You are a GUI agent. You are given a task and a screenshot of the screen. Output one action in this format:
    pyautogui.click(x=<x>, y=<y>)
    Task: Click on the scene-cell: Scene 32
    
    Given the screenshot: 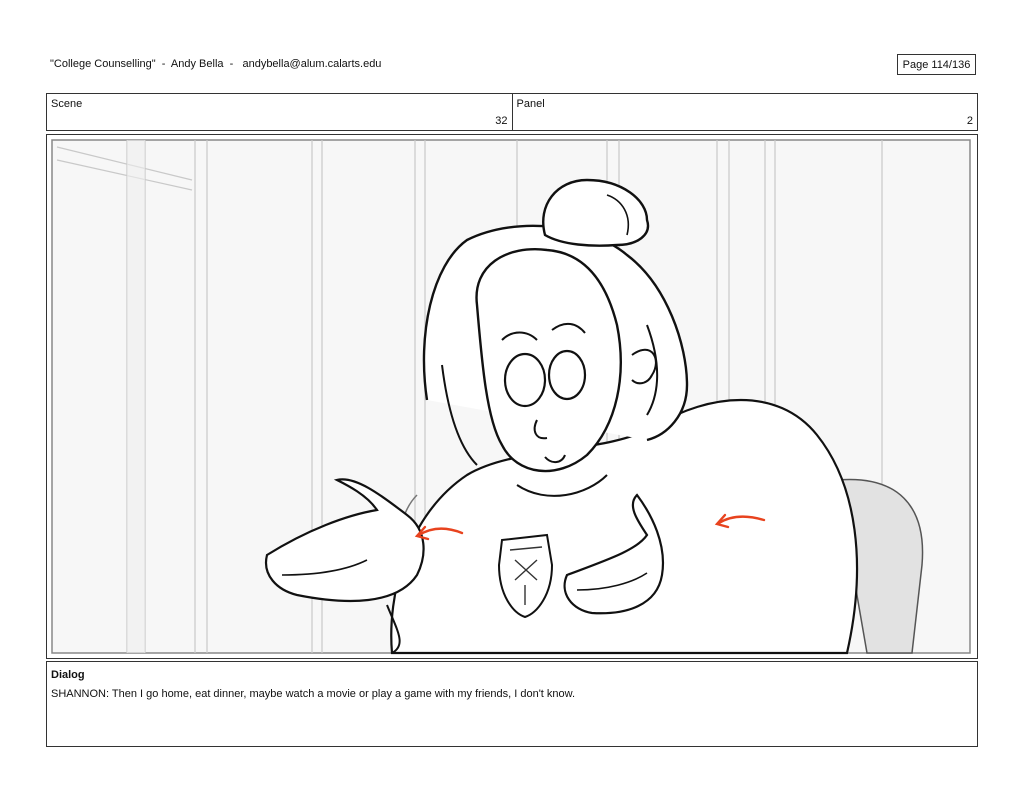 What is the action you would take?
    pyautogui.click(x=279, y=112)
    